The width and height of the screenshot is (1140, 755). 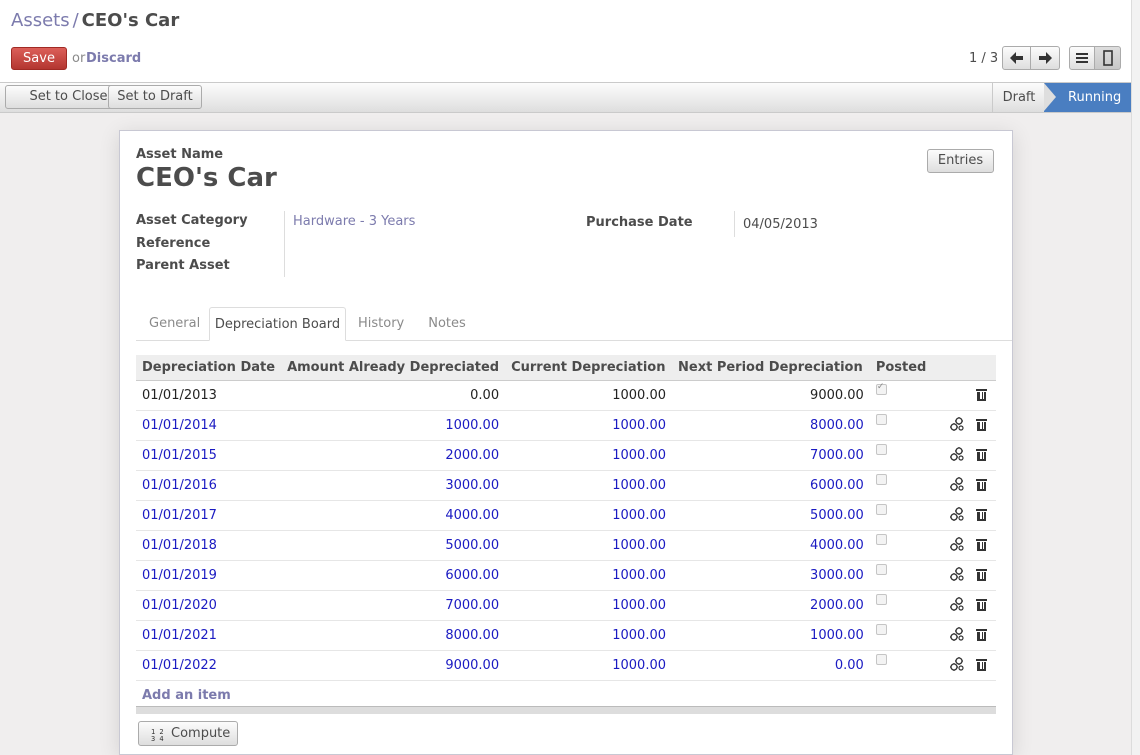 I want to click on table-row: 01/01/2018 5000.00 1000.00 4000.00, so click(x=566, y=545).